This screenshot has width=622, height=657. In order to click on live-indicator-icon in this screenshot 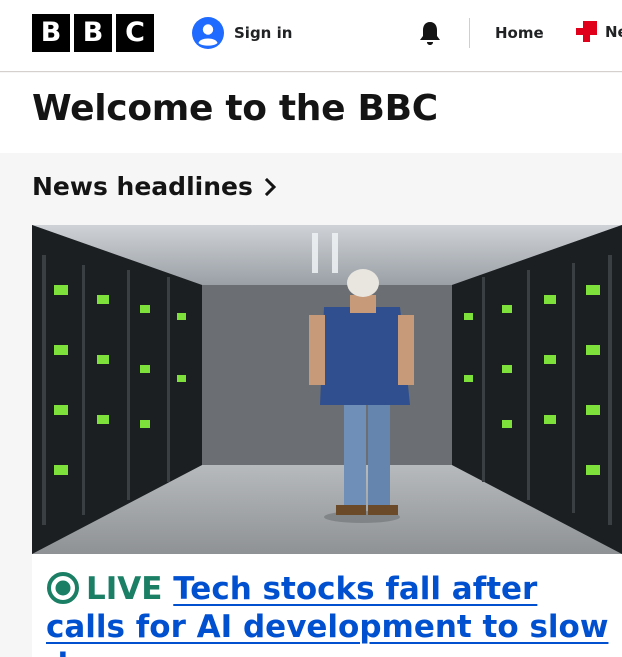, I will do `click(63, 588)`.